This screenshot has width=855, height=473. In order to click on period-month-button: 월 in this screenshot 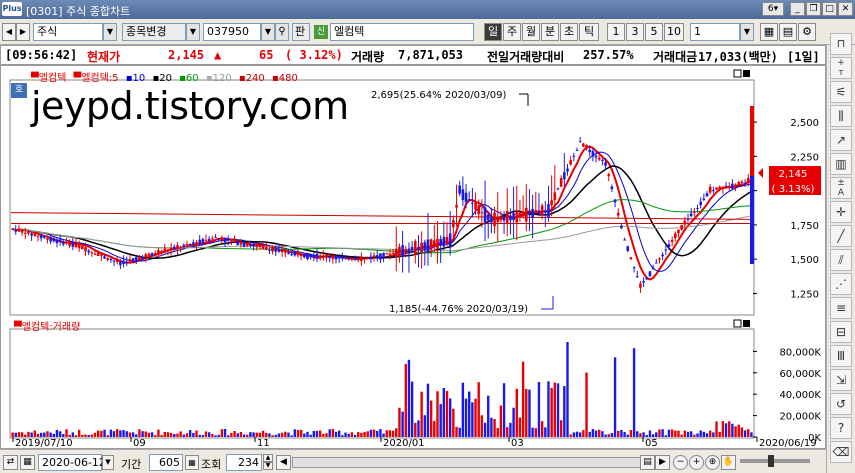, I will do `click(531, 32)`.